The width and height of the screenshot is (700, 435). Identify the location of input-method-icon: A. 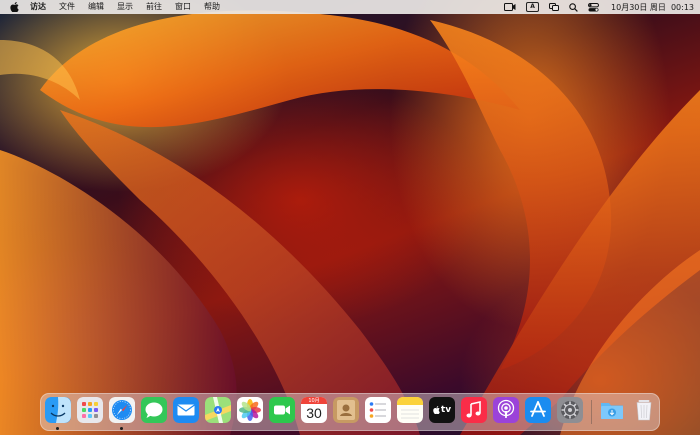
(533, 7).